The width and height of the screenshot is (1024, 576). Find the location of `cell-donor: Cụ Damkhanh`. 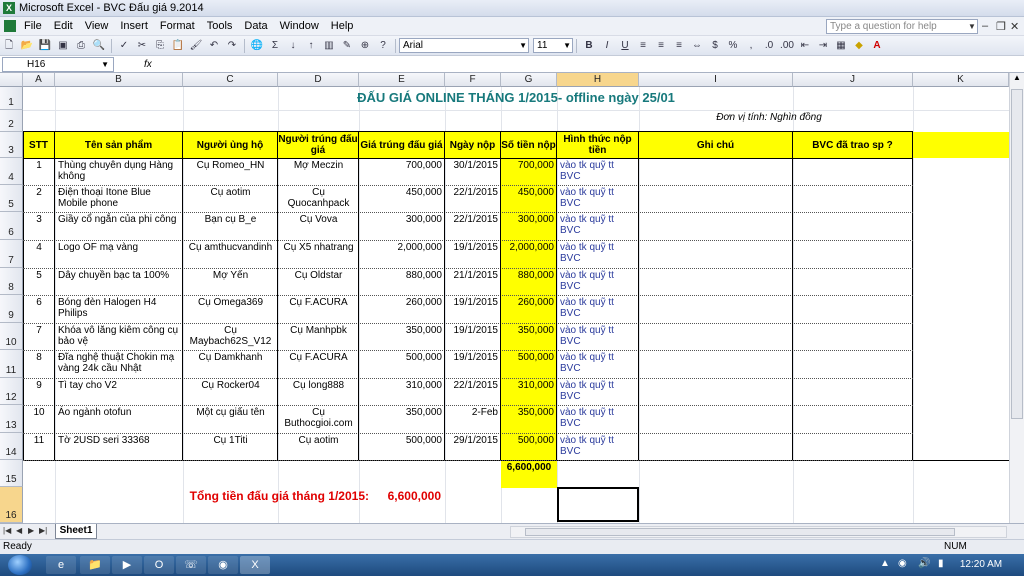

cell-donor: Cụ Damkhanh is located at coordinates (230, 364).